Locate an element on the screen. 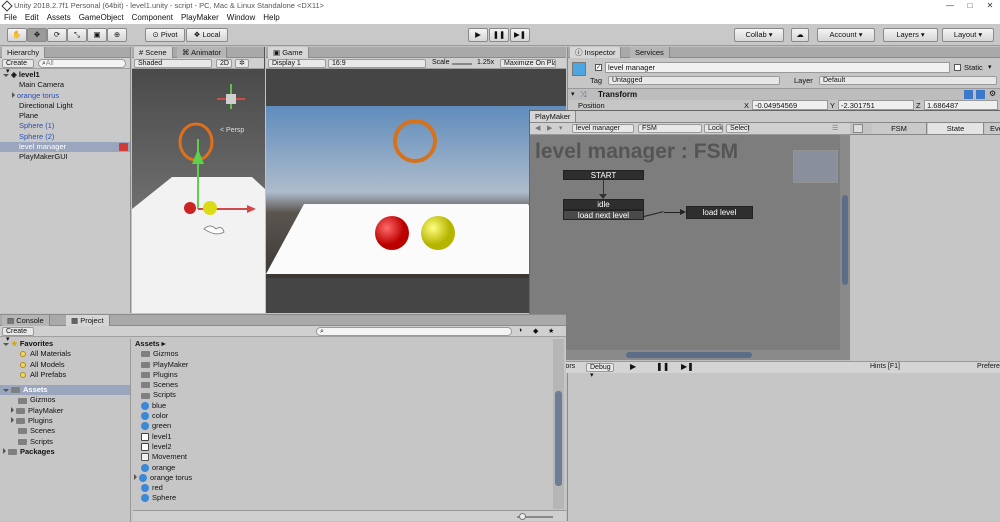 This screenshot has height=522, width=1000. menu-playmaker: PlayMaker is located at coordinates (200, 18).